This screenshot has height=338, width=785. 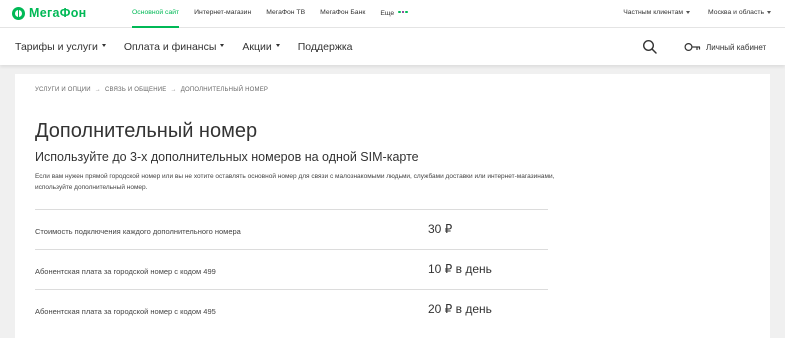 I want to click on top-right-links: Частным клиентам Москва и область, so click(x=688, y=14).